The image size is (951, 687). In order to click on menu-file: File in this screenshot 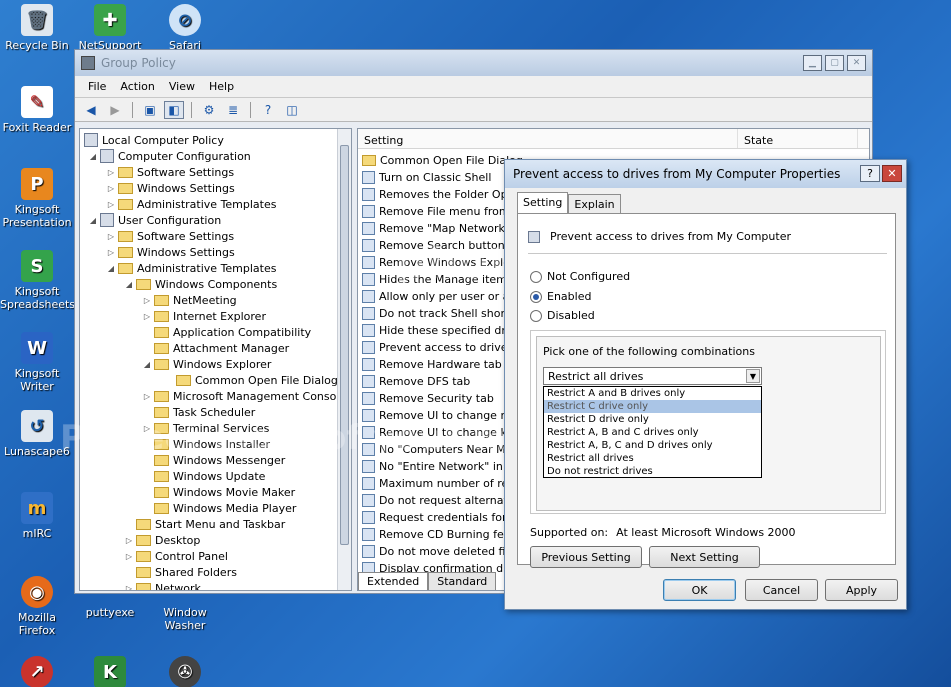, I will do `click(97, 86)`.